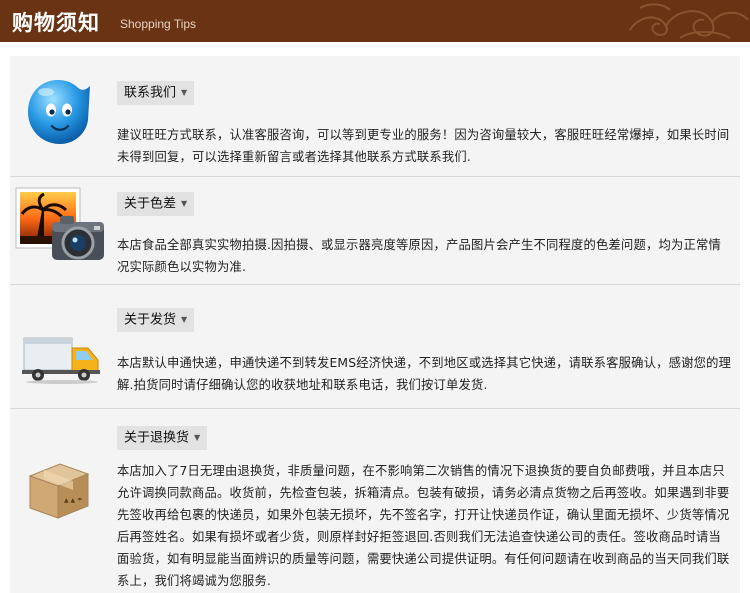  What do you see at coordinates (157, 438) in the screenshot?
I see `tag-label: 关于退换货` at bounding box center [157, 438].